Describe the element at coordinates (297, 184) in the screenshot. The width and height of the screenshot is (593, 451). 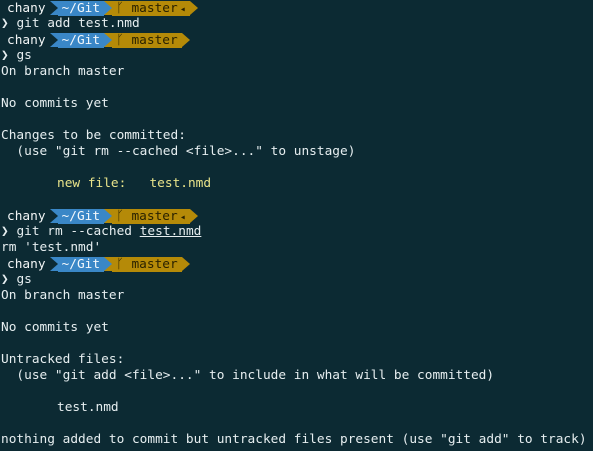
I see `staged-file-line: new file: test.nmd` at that location.